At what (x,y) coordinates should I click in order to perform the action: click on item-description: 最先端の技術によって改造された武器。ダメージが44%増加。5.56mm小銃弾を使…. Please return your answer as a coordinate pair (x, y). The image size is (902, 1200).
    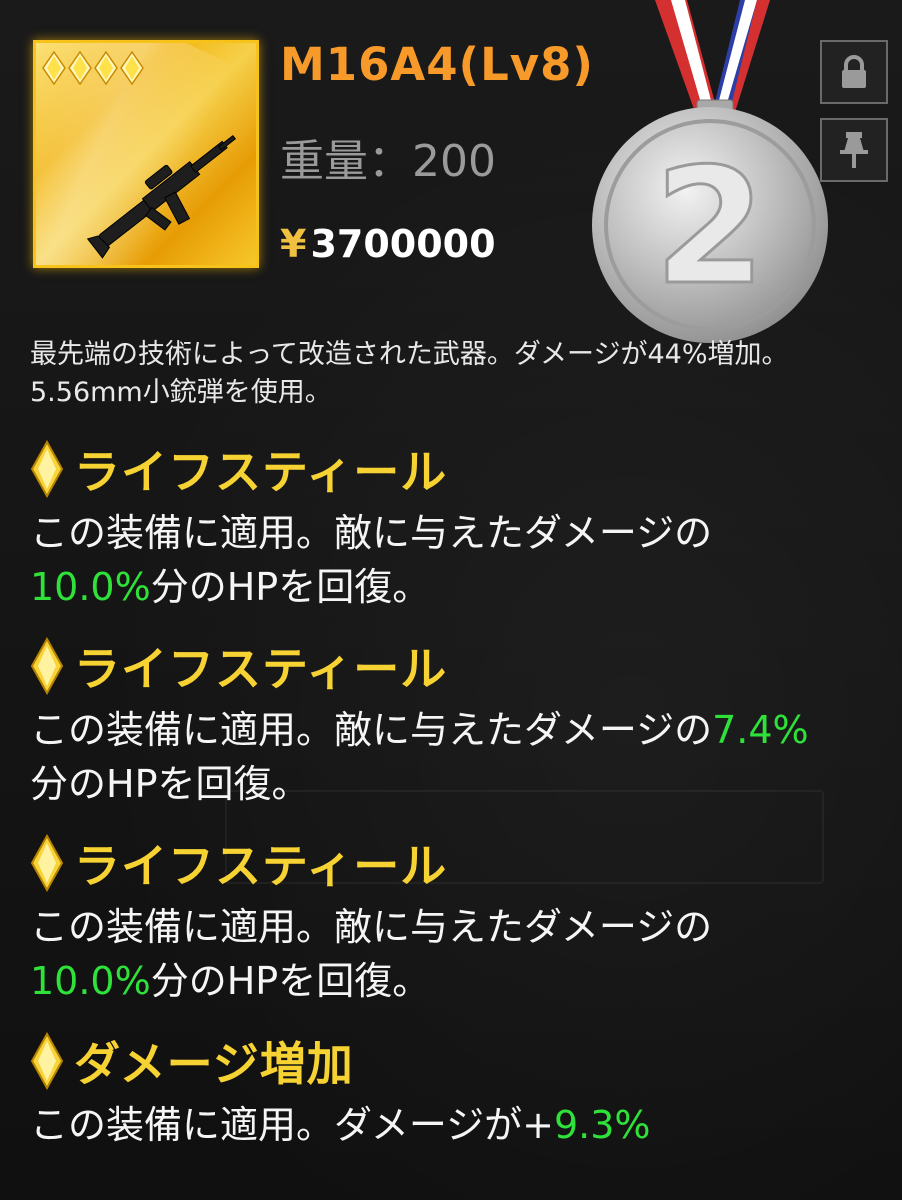
    Looking at the image, I should click on (409, 373).